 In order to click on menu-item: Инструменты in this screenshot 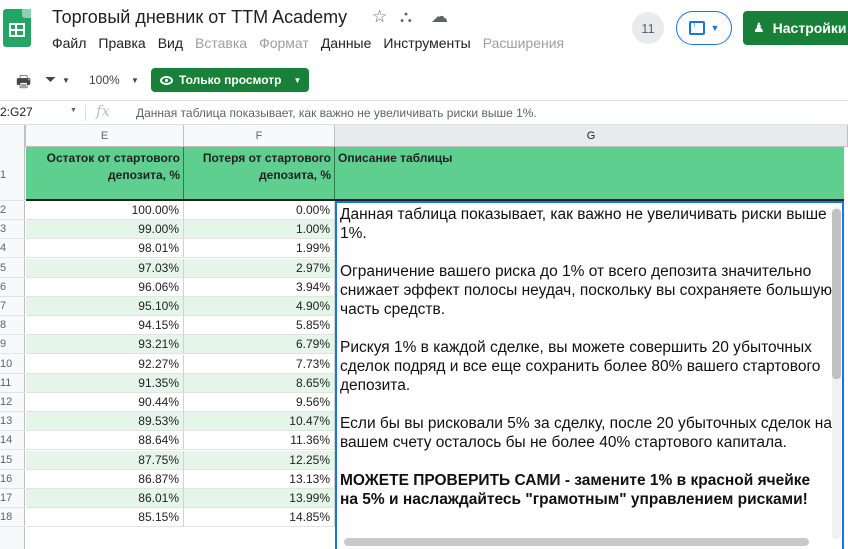, I will do `click(426, 45)`.